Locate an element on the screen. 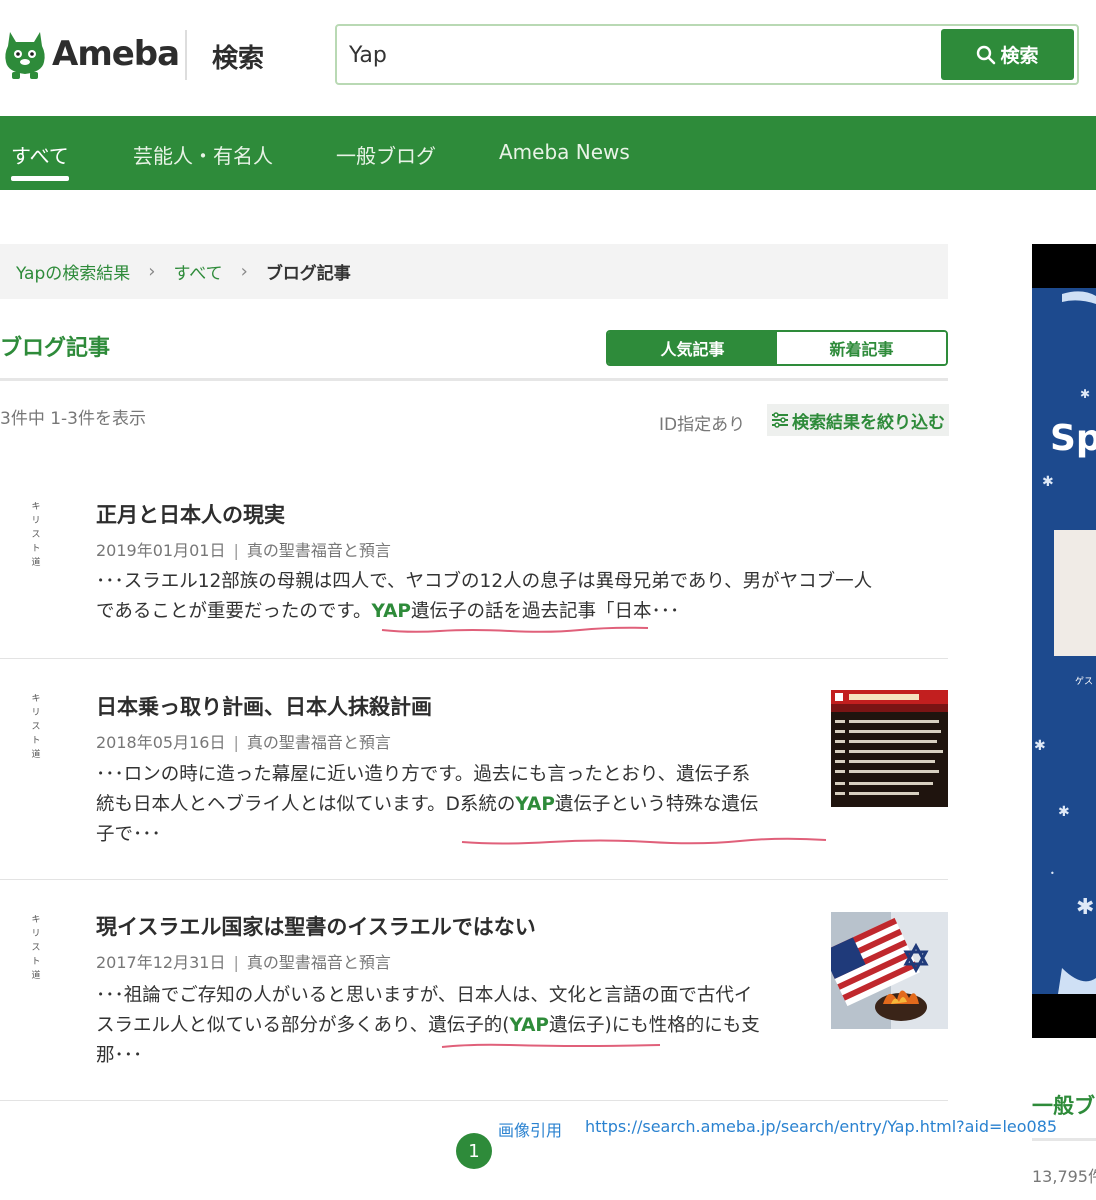 The height and width of the screenshot is (1200, 1096). tab-all: すべて is located at coordinates (40, 154).